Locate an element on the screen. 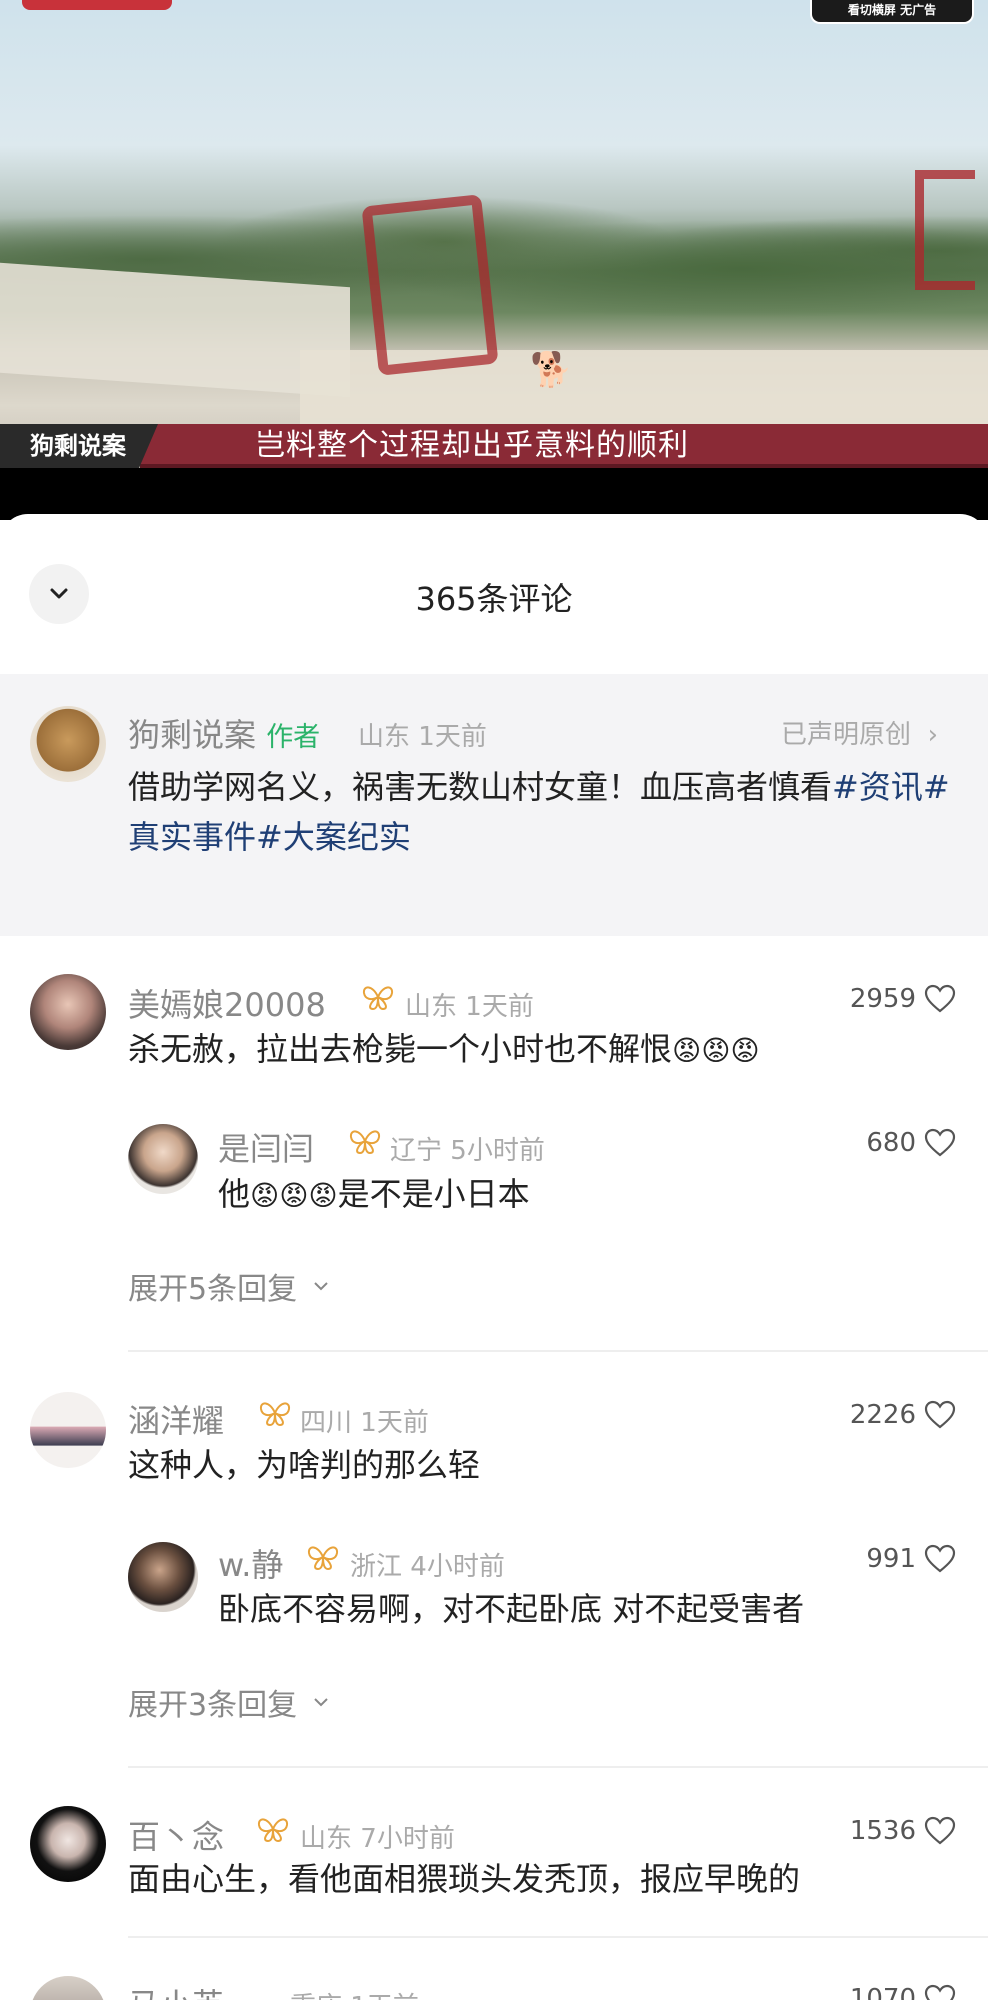 The width and height of the screenshot is (988, 2000). like-count: 1536 is located at coordinates (882, 1831).